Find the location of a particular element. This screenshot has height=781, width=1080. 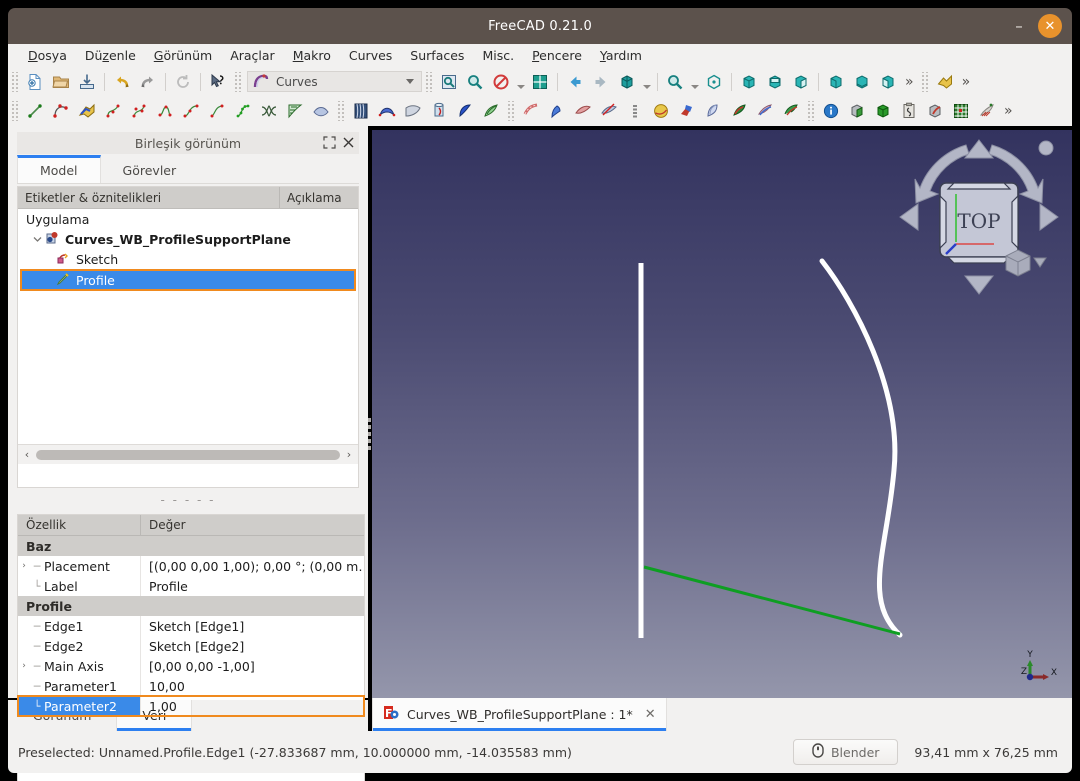

reflect-lines-icon is located at coordinates (713, 111).